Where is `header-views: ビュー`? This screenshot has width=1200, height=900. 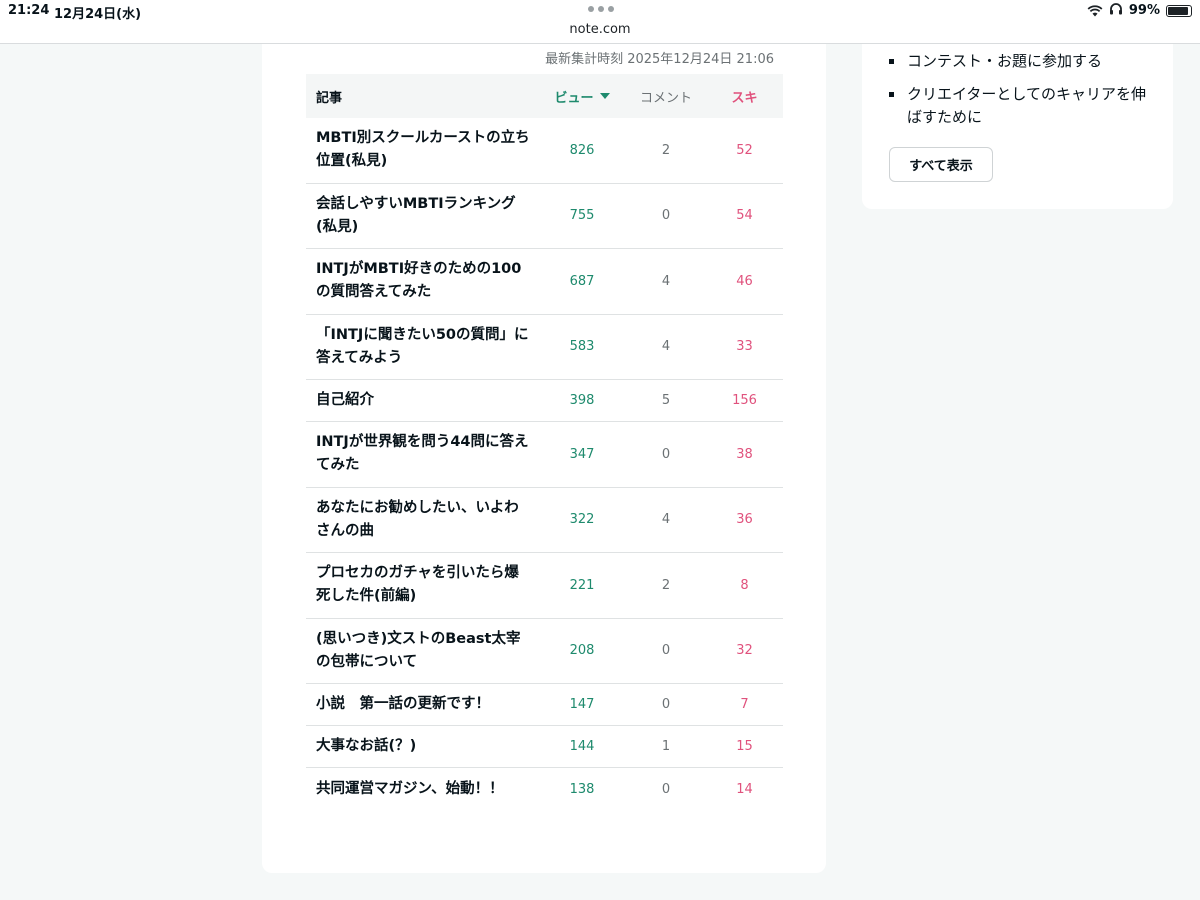
header-views: ビュー is located at coordinates (582, 96).